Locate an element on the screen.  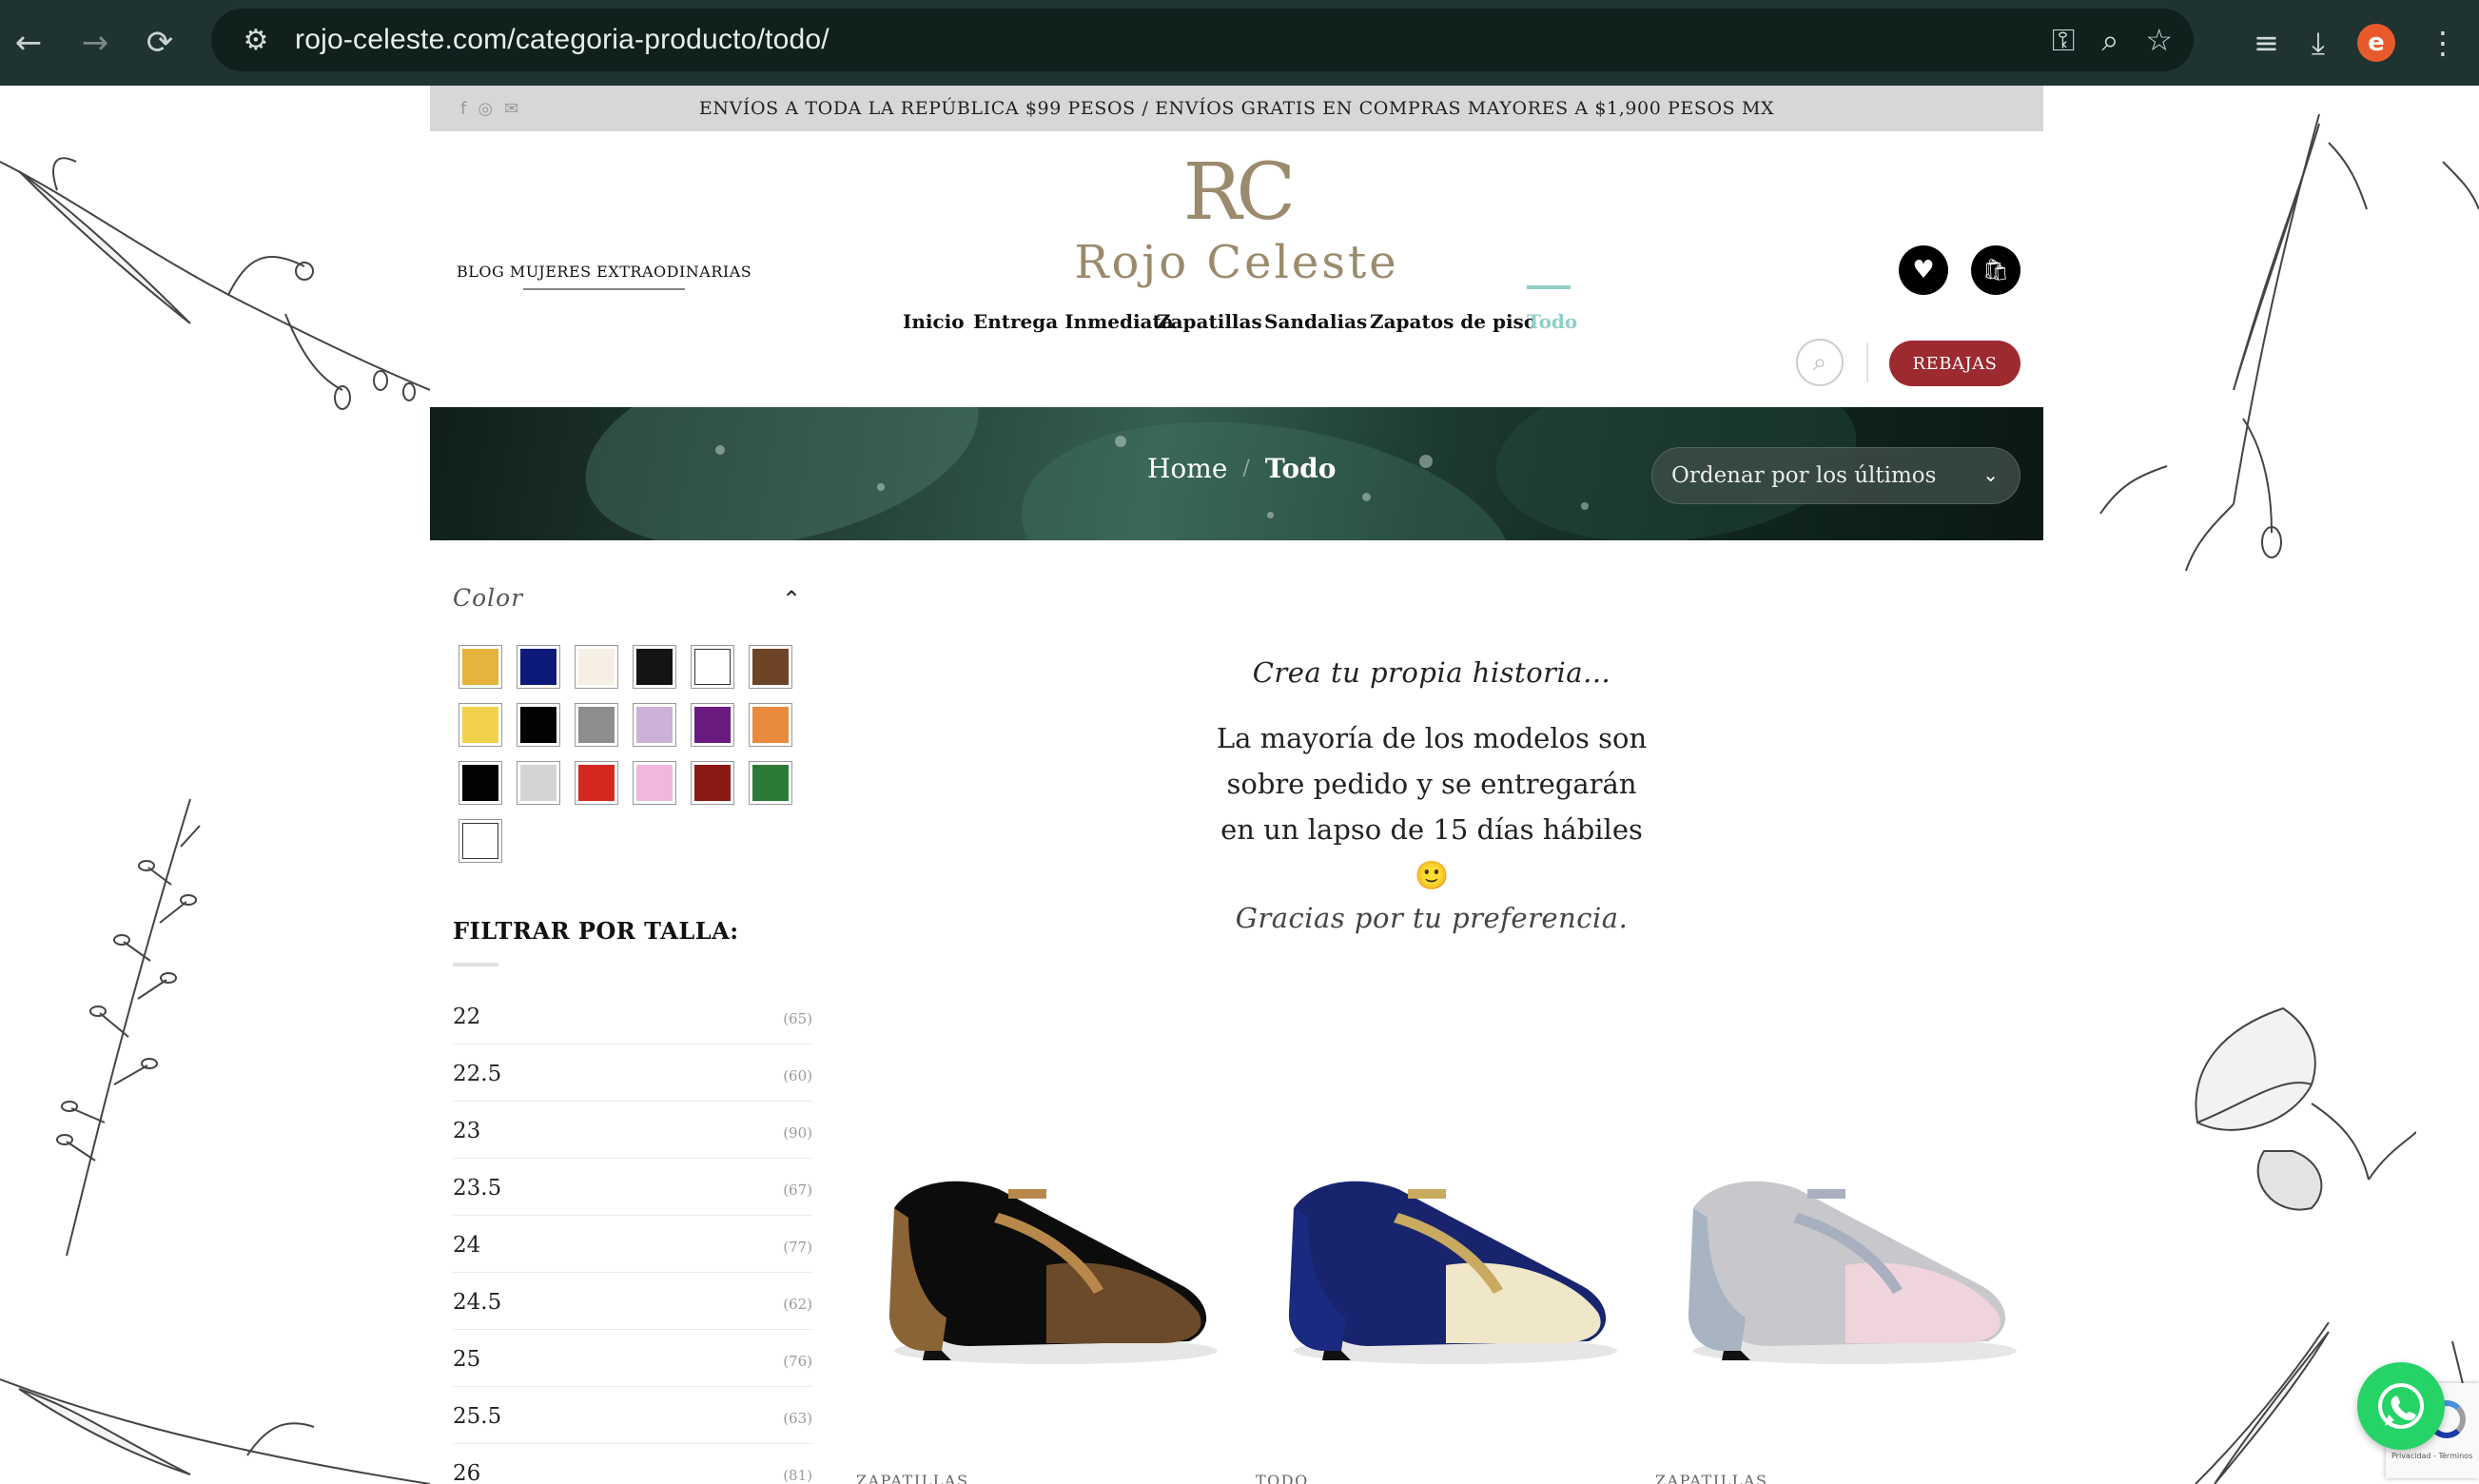
shoe-illustration is located at coordinates (1053, 1272).